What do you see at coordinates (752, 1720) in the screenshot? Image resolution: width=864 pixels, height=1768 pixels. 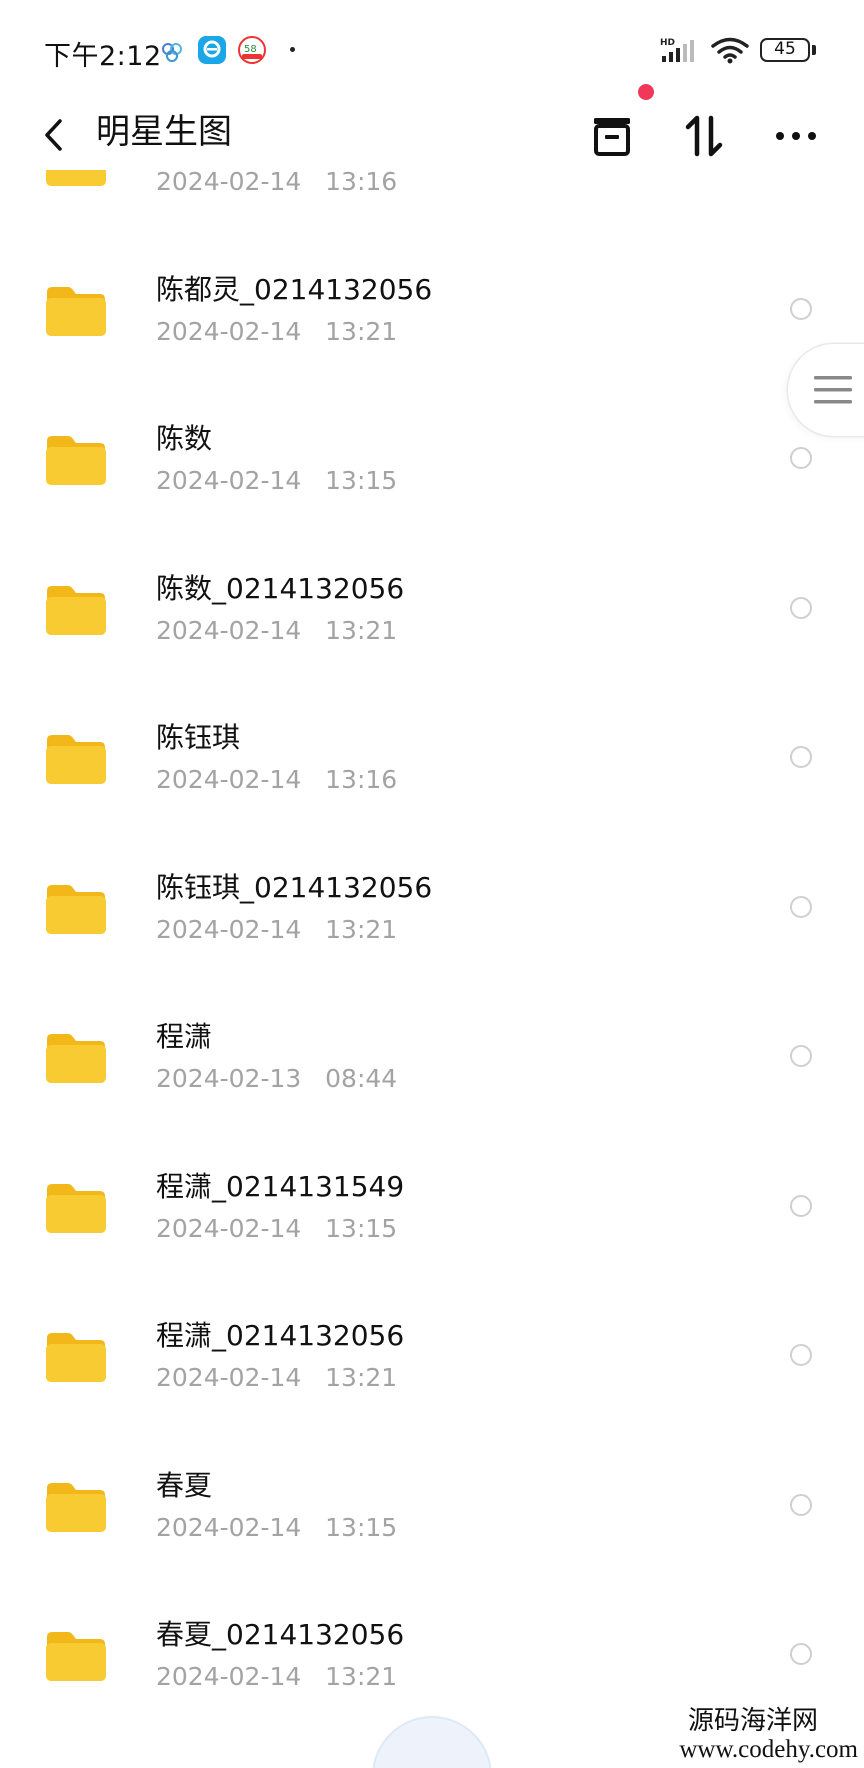 I see `watermark-title: 源码海洋网` at bounding box center [752, 1720].